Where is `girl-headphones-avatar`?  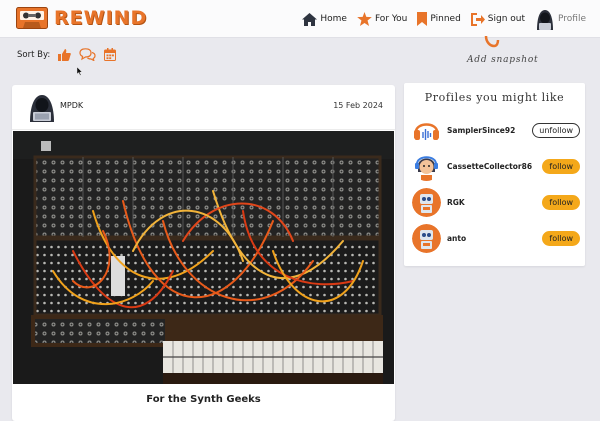 girl-headphones-avatar is located at coordinates (426, 166).